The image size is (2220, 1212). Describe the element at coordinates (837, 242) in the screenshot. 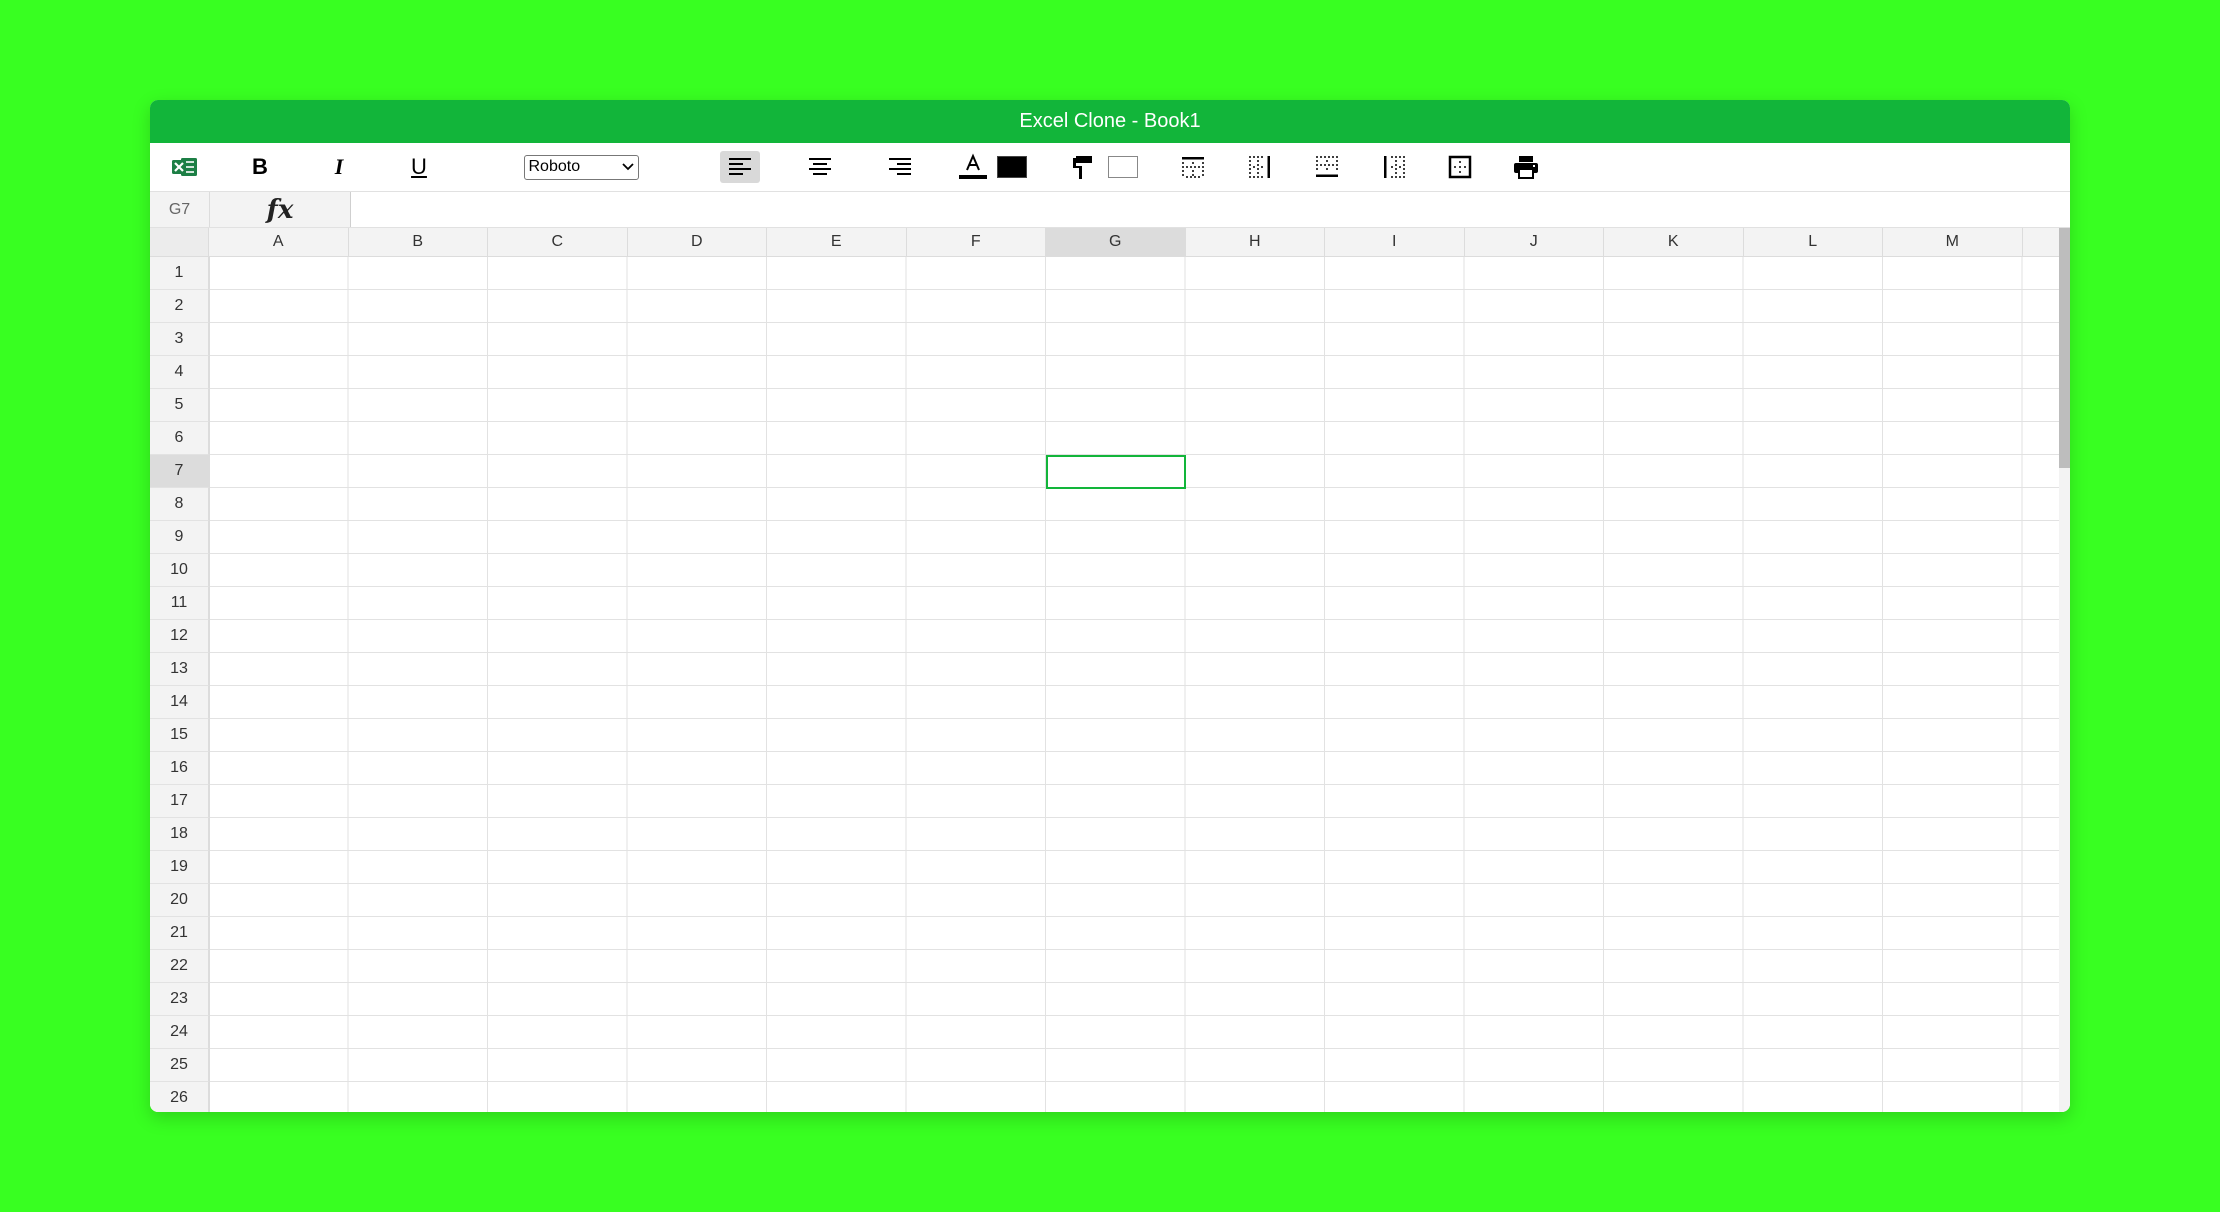

I see `column-header-e: E` at that location.